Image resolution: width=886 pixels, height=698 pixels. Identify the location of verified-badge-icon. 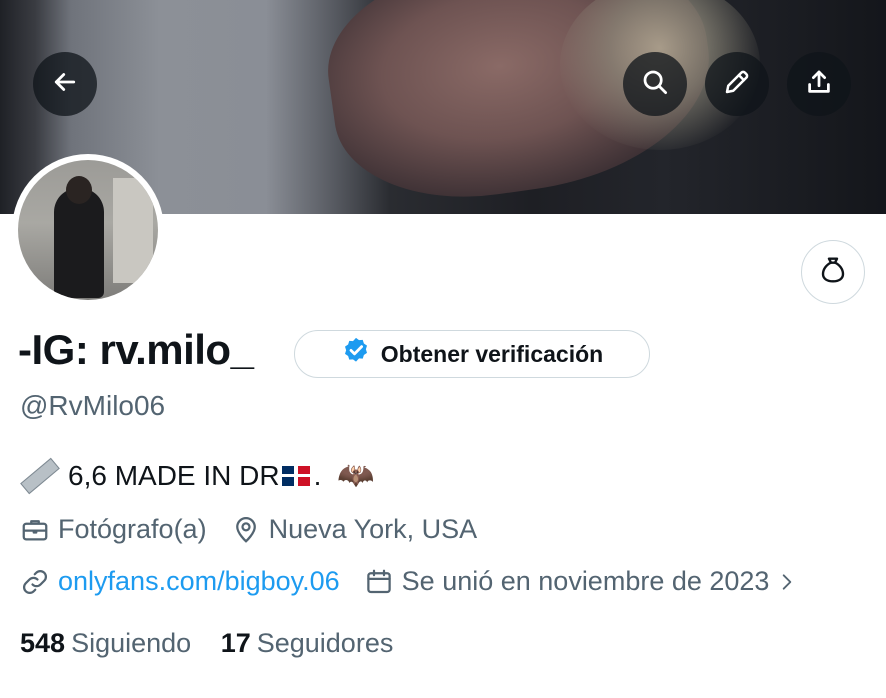
(356, 354).